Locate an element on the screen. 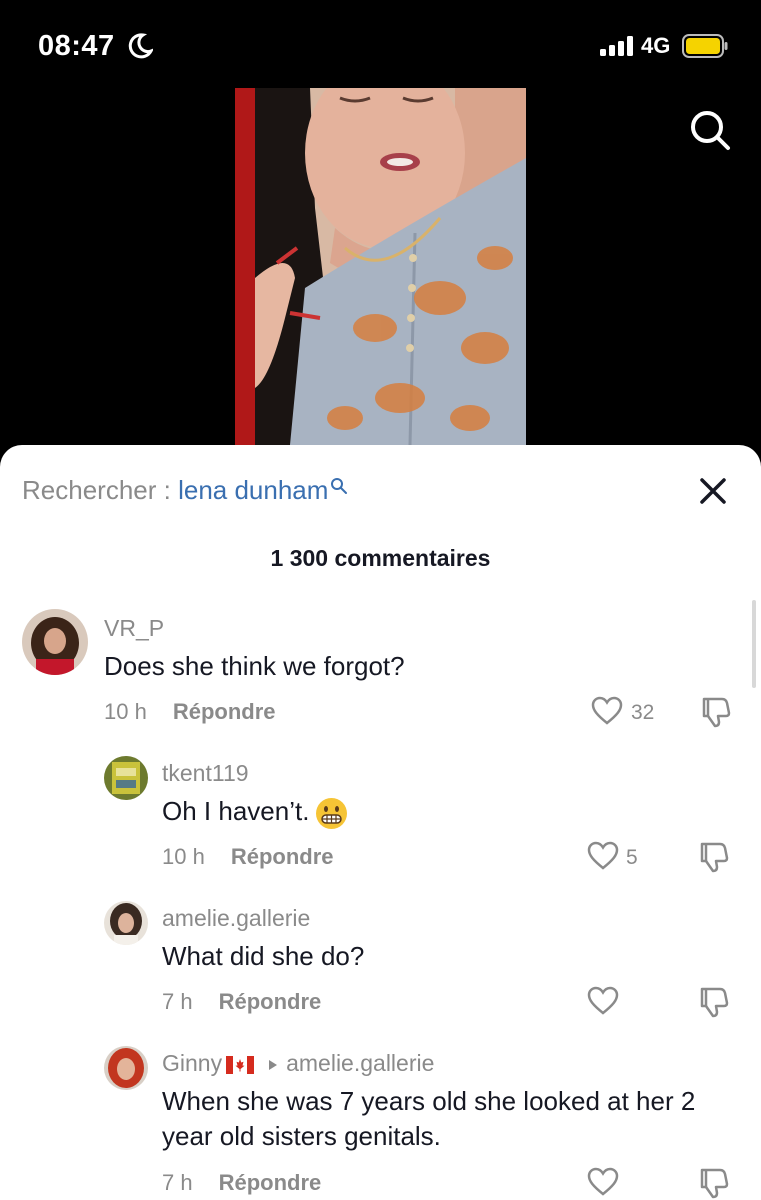  comment-username-row: Ginny amelie.gallerie is located at coordinates (298, 1063).